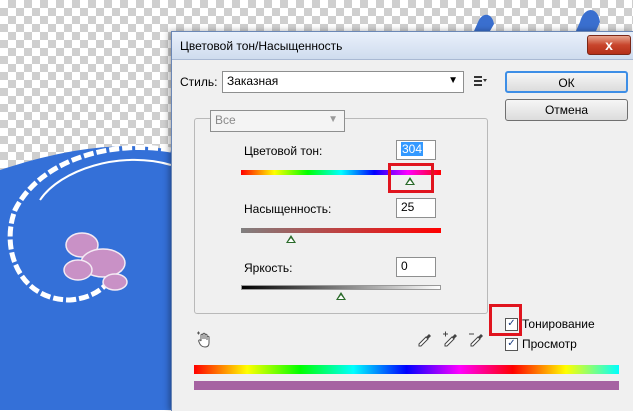  I want to click on output-color-bar, so click(406, 385).